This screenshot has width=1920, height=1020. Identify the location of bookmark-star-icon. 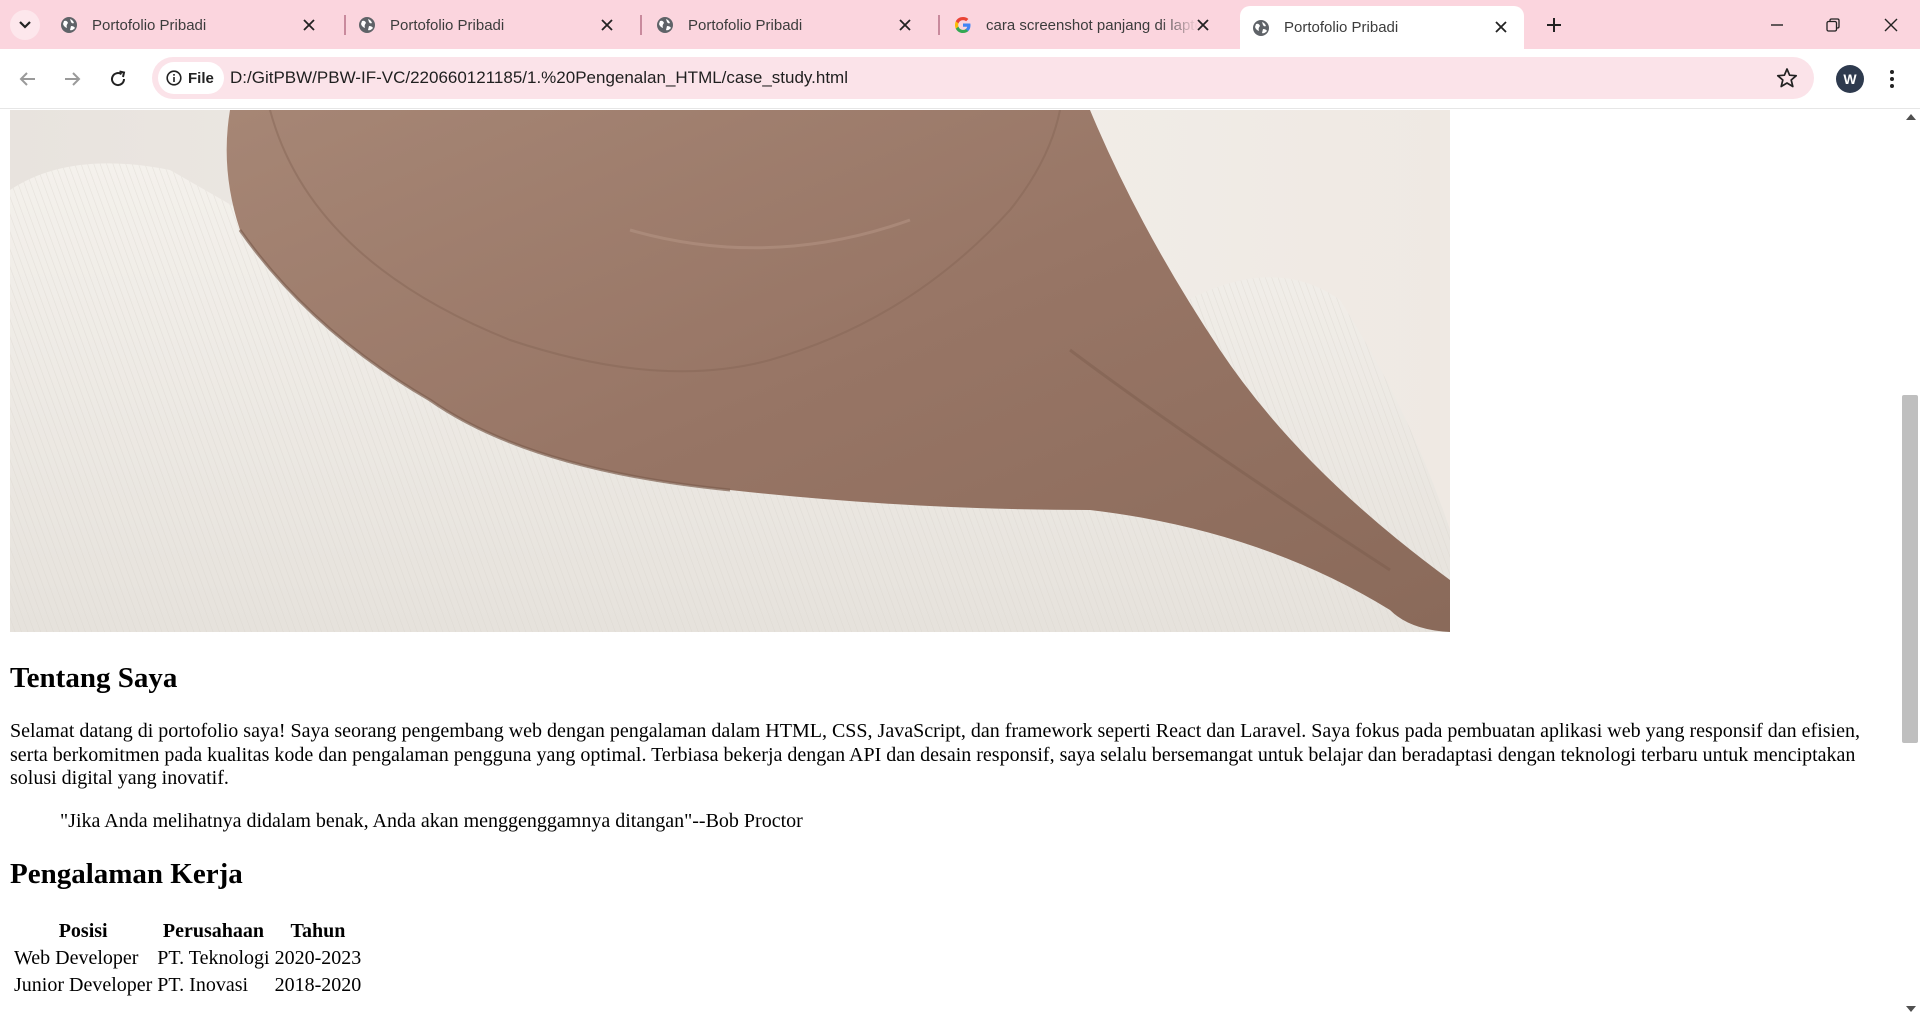
(1787, 78).